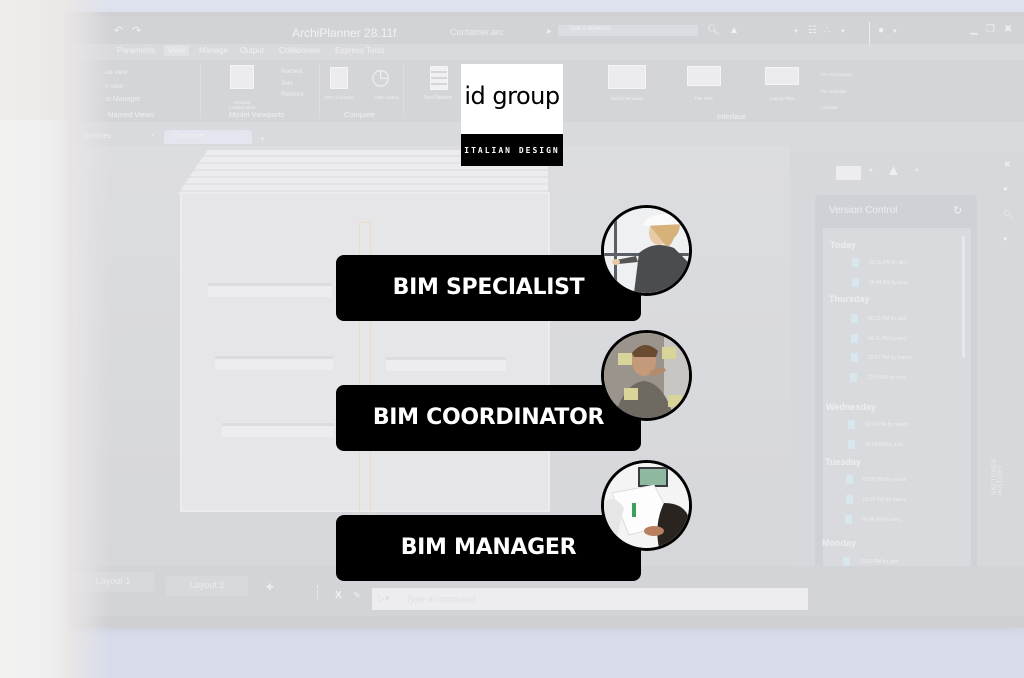  Describe the element at coordinates (242, 105) in the screenshot. I see `ribbon-item-viewport-config: Viewport Configuration` at that location.